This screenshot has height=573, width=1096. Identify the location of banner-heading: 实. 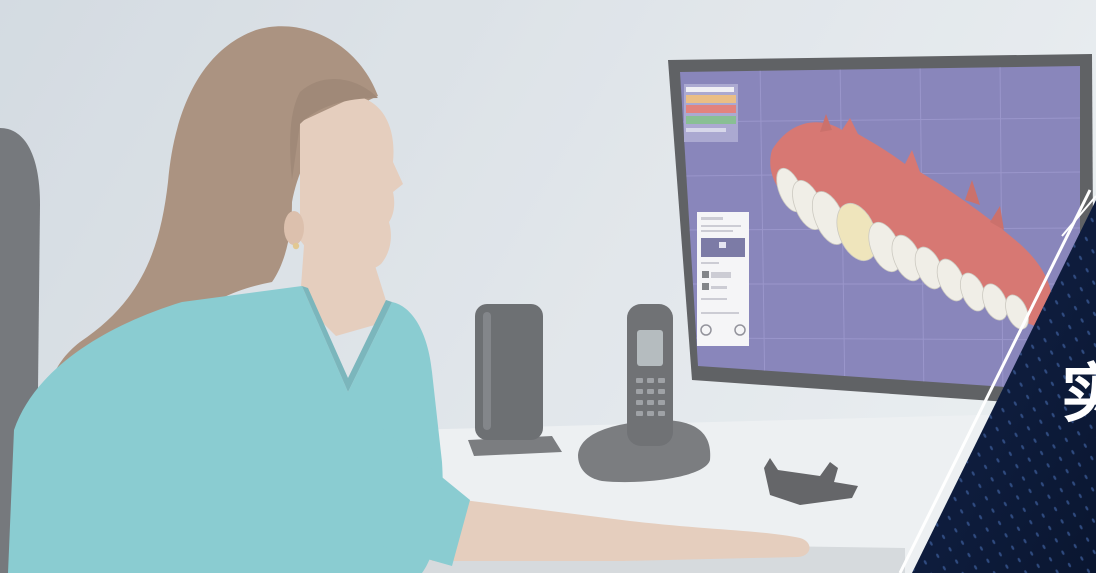
(1078, 395).